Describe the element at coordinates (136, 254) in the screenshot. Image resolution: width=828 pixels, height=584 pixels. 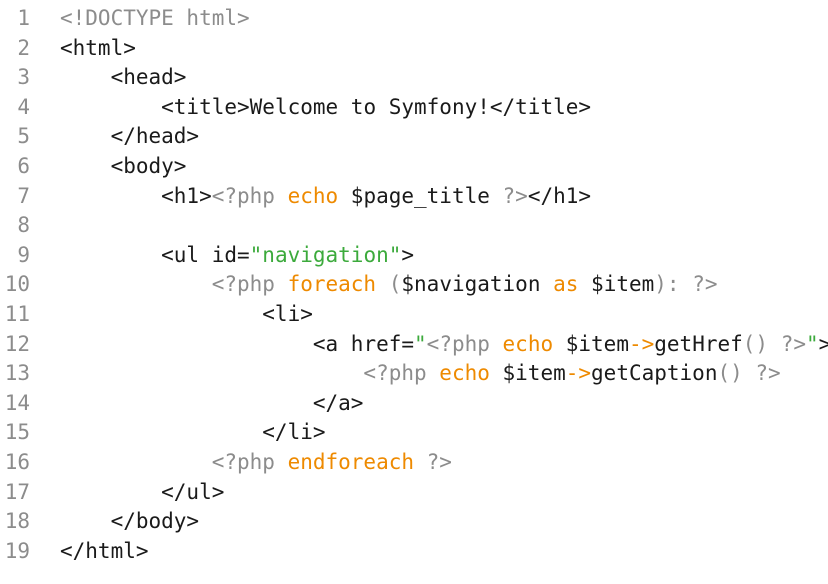
I see `code-token: <ul` at that location.